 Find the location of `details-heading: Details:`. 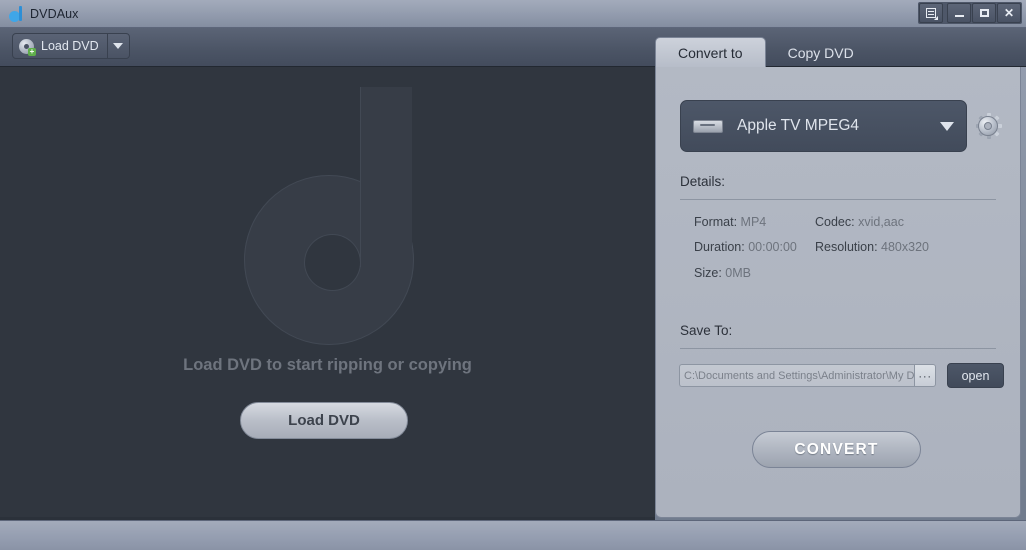

details-heading: Details: is located at coordinates (703, 181).